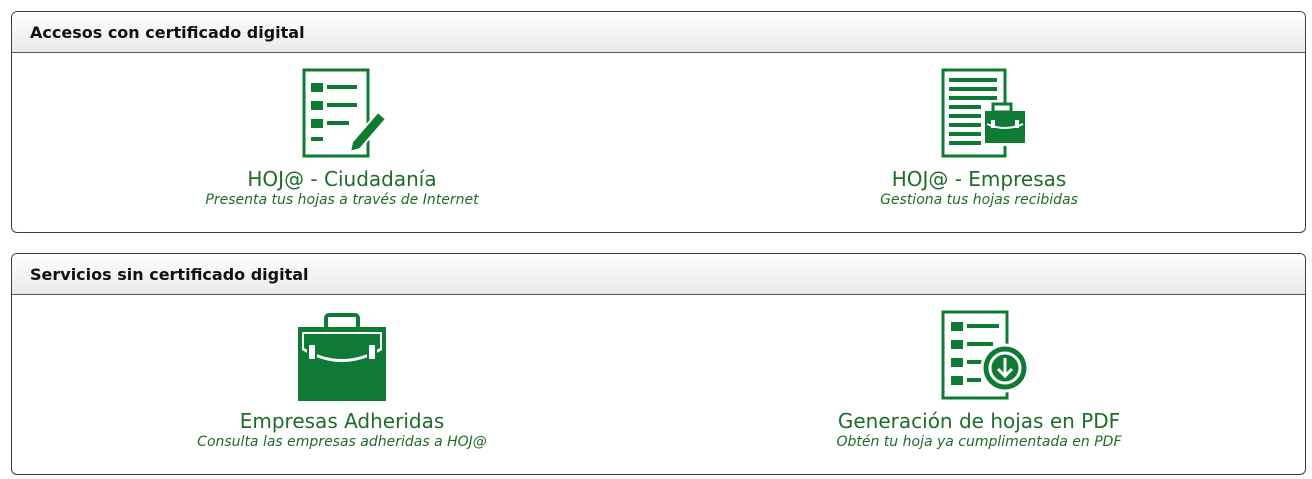 The width and height of the screenshot is (1312, 479). Describe the element at coordinates (658, 32) in the screenshot. I see `section-title: Accesos con certificado digital` at that location.